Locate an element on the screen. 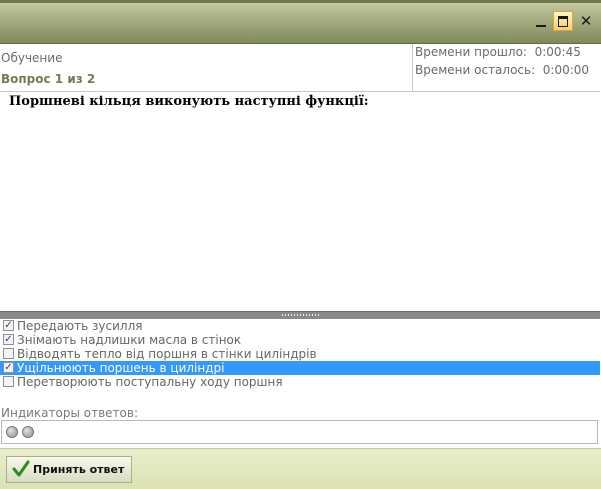 The width and height of the screenshot is (601, 489). maximize-button is located at coordinates (563, 21).